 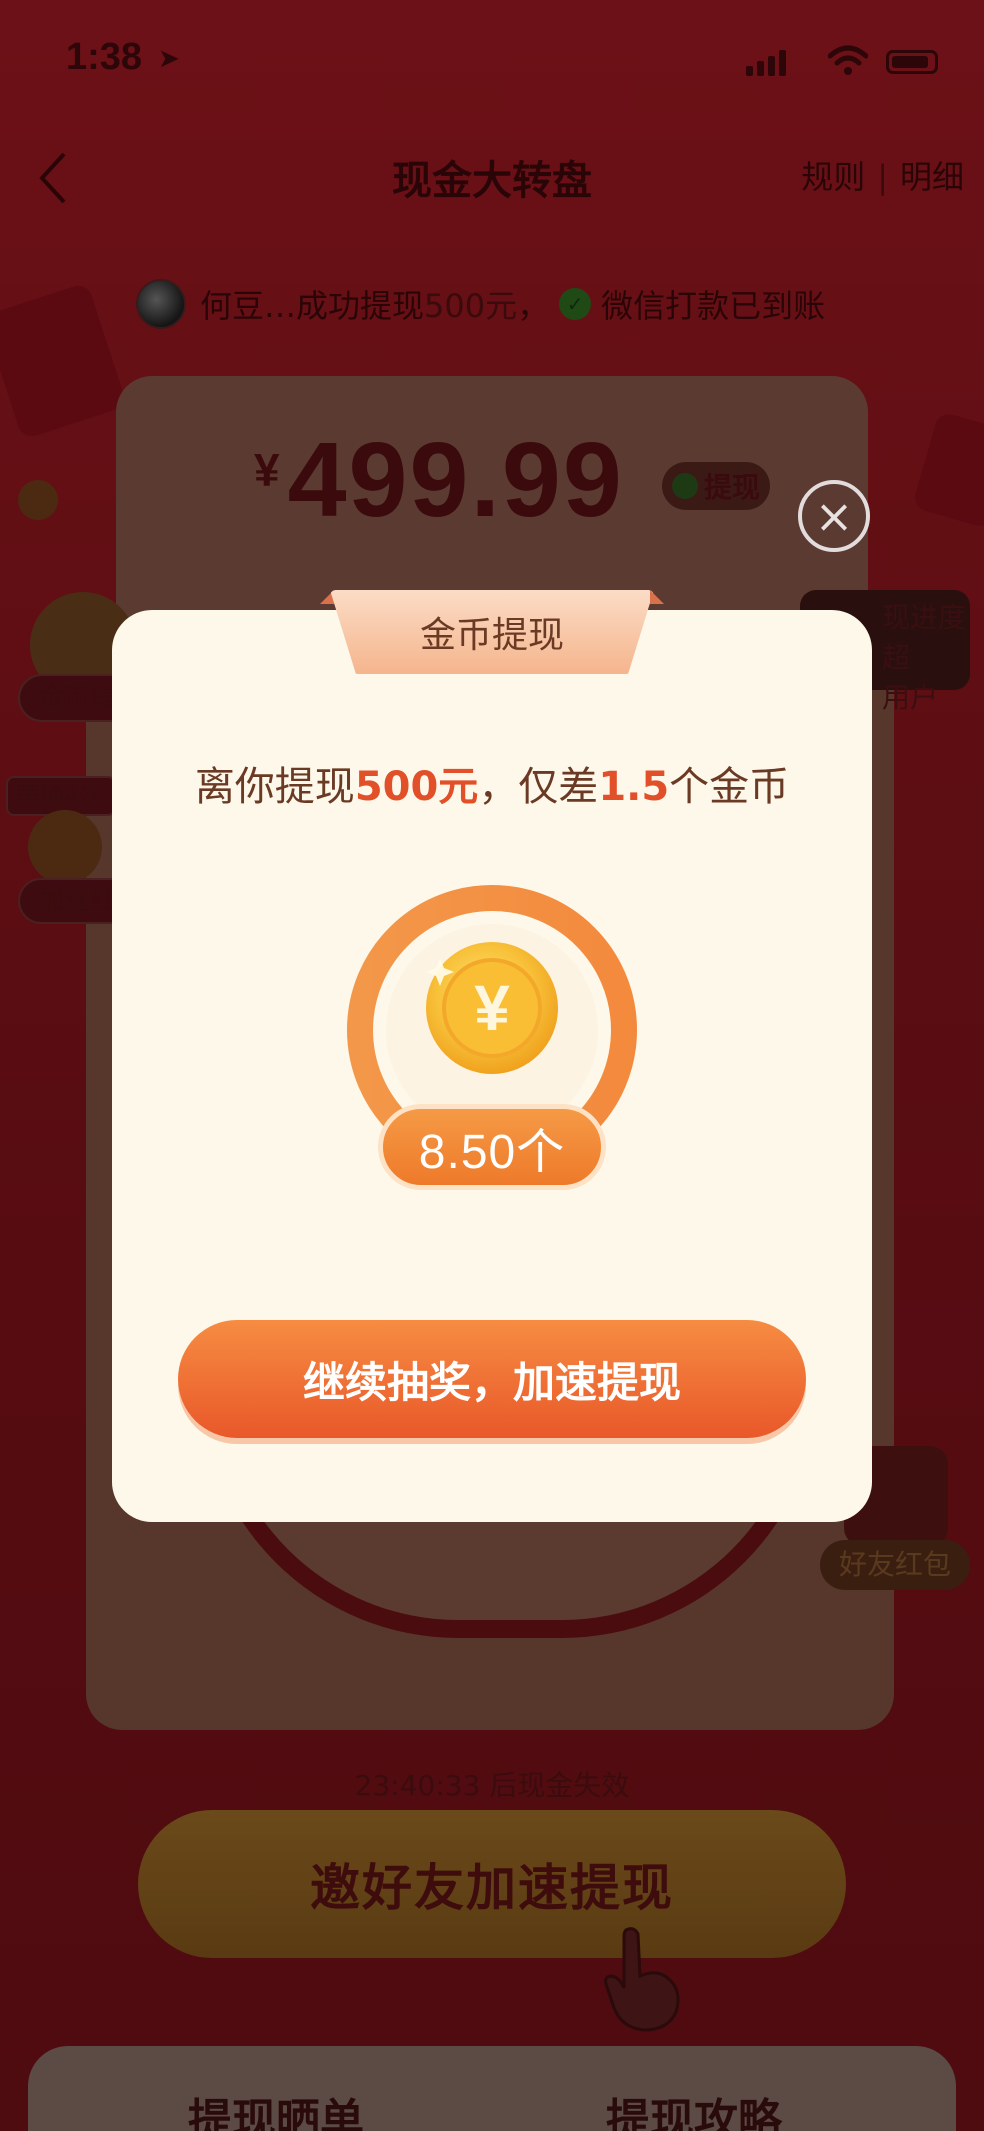 I want to click on progress-tip-line1: 现进度超, so click(x=924, y=637).